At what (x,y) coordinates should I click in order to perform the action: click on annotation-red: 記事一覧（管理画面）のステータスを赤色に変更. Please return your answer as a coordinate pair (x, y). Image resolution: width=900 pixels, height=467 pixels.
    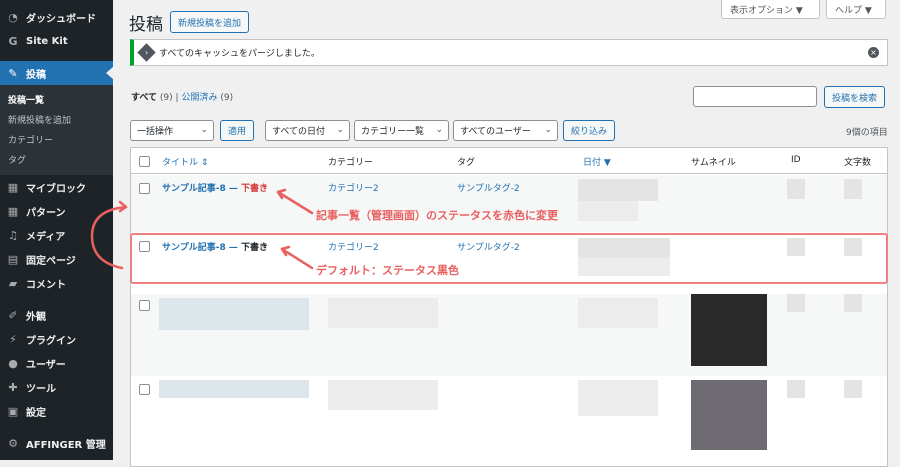
    Looking at the image, I should click on (437, 215).